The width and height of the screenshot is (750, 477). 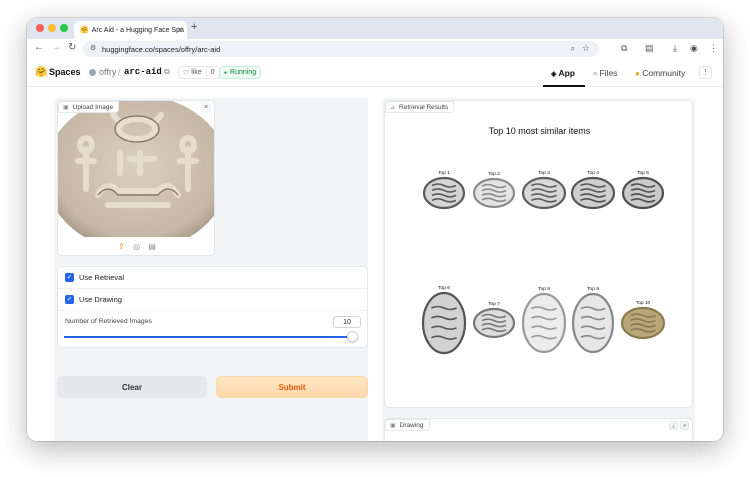 What do you see at coordinates (679, 425) in the screenshot?
I see `drawing-toolbar: ⤓ ⋖` at bounding box center [679, 425].